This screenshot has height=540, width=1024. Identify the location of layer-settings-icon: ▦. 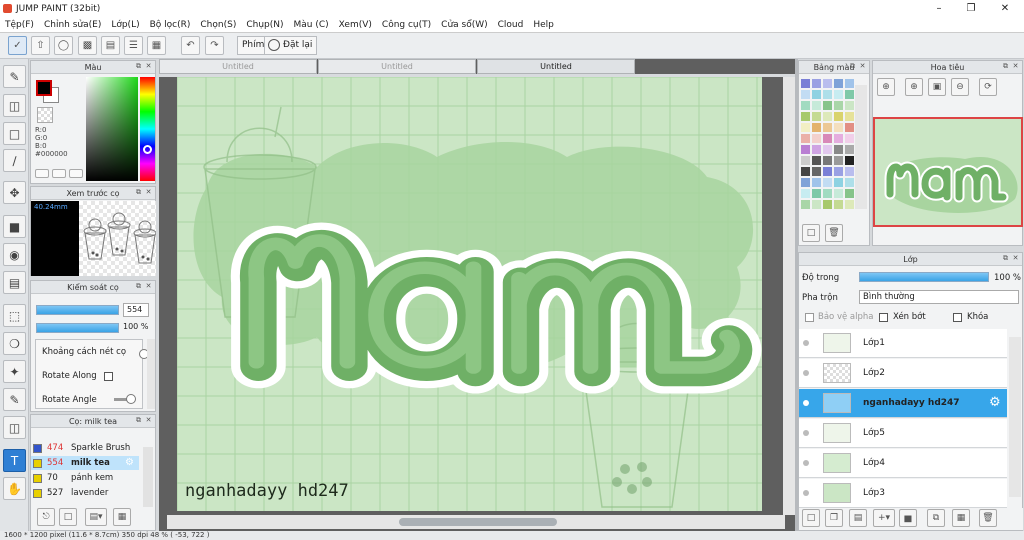
(961, 518).